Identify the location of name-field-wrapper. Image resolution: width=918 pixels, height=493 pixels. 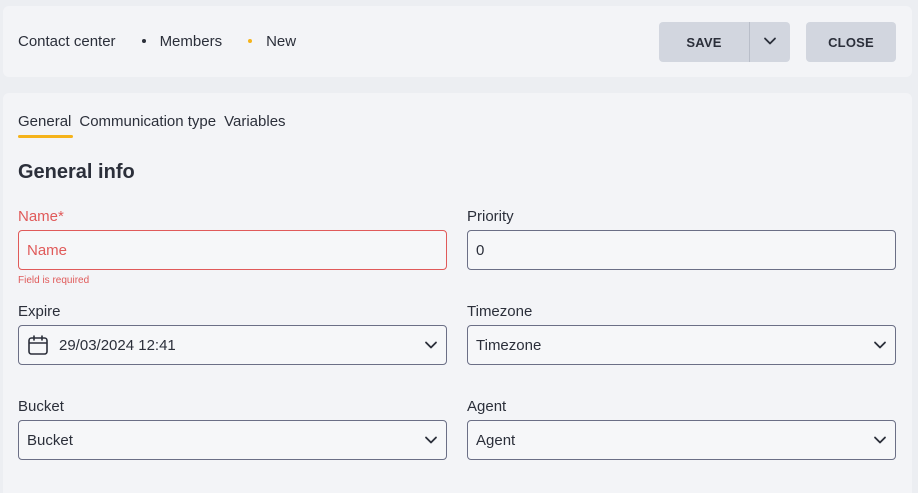
(232, 250).